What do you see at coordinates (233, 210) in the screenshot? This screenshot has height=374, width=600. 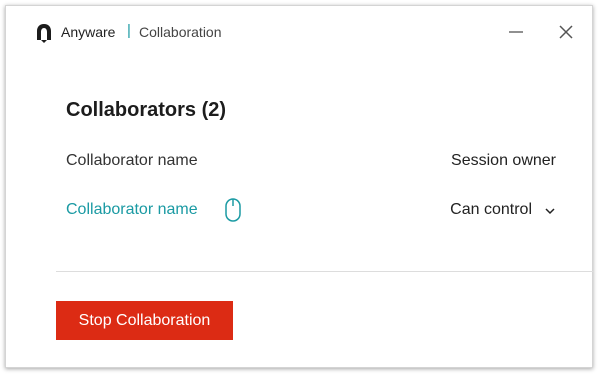 I see `mouse-icon` at bounding box center [233, 210].